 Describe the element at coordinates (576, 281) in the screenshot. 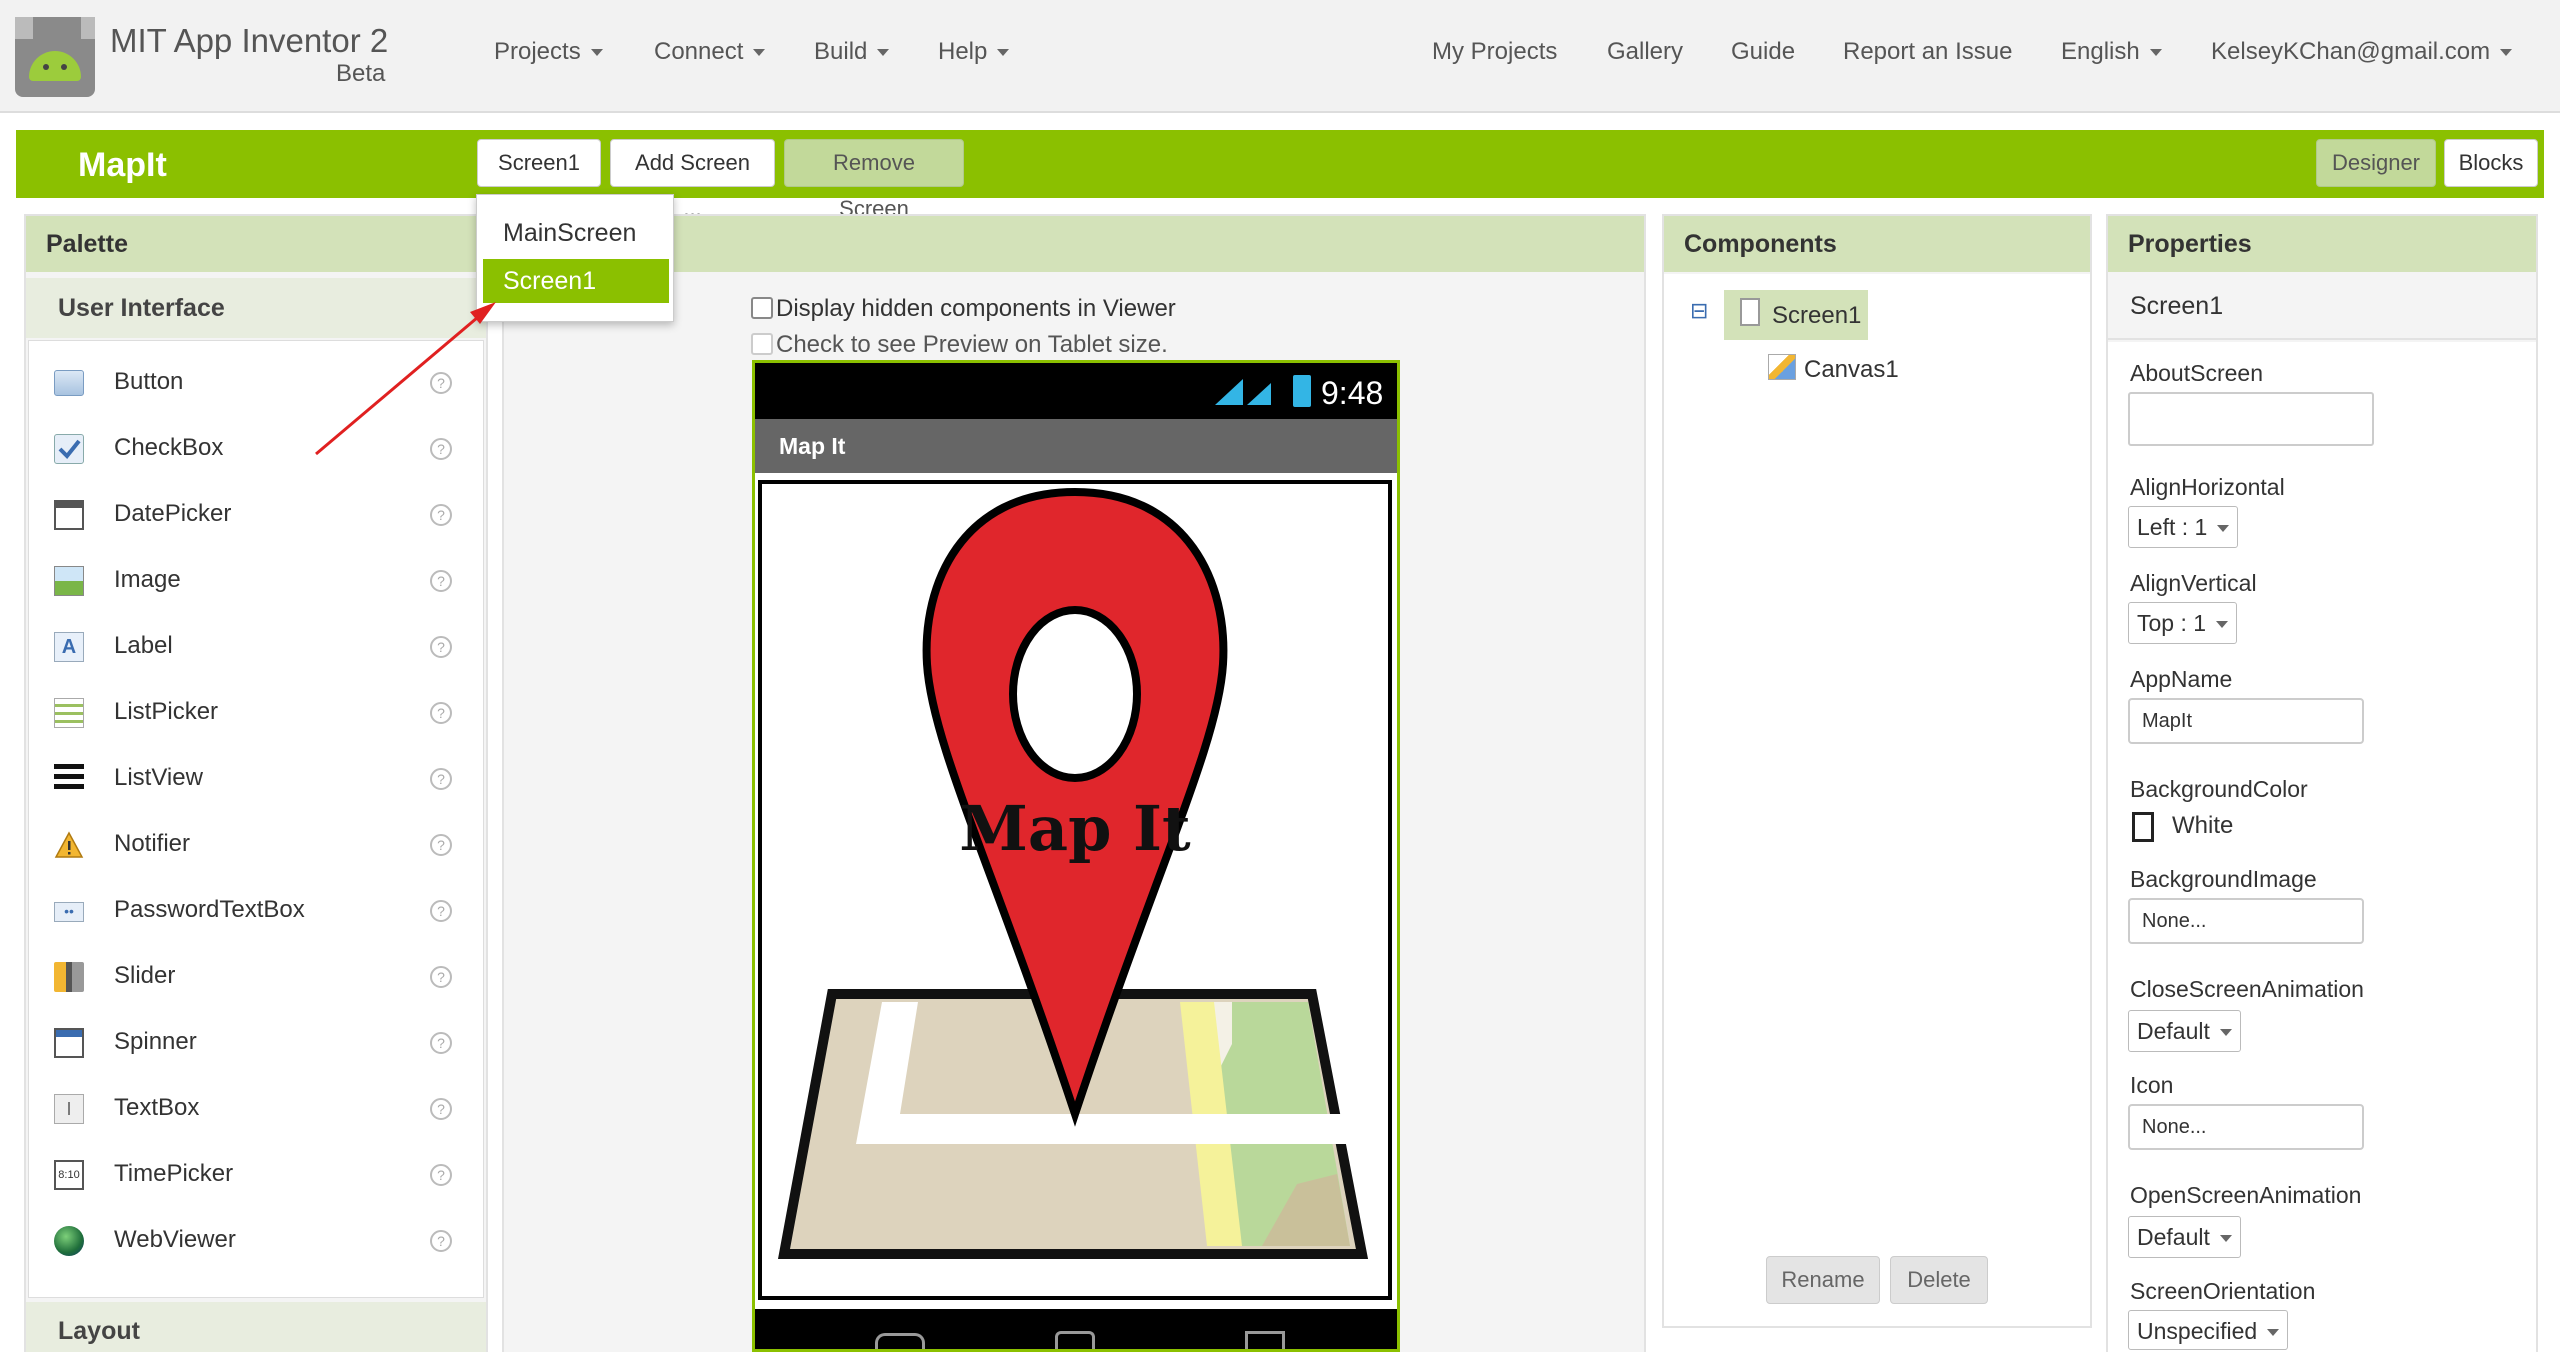

I see `dropdown-item-screen1: Screen1` at that location.